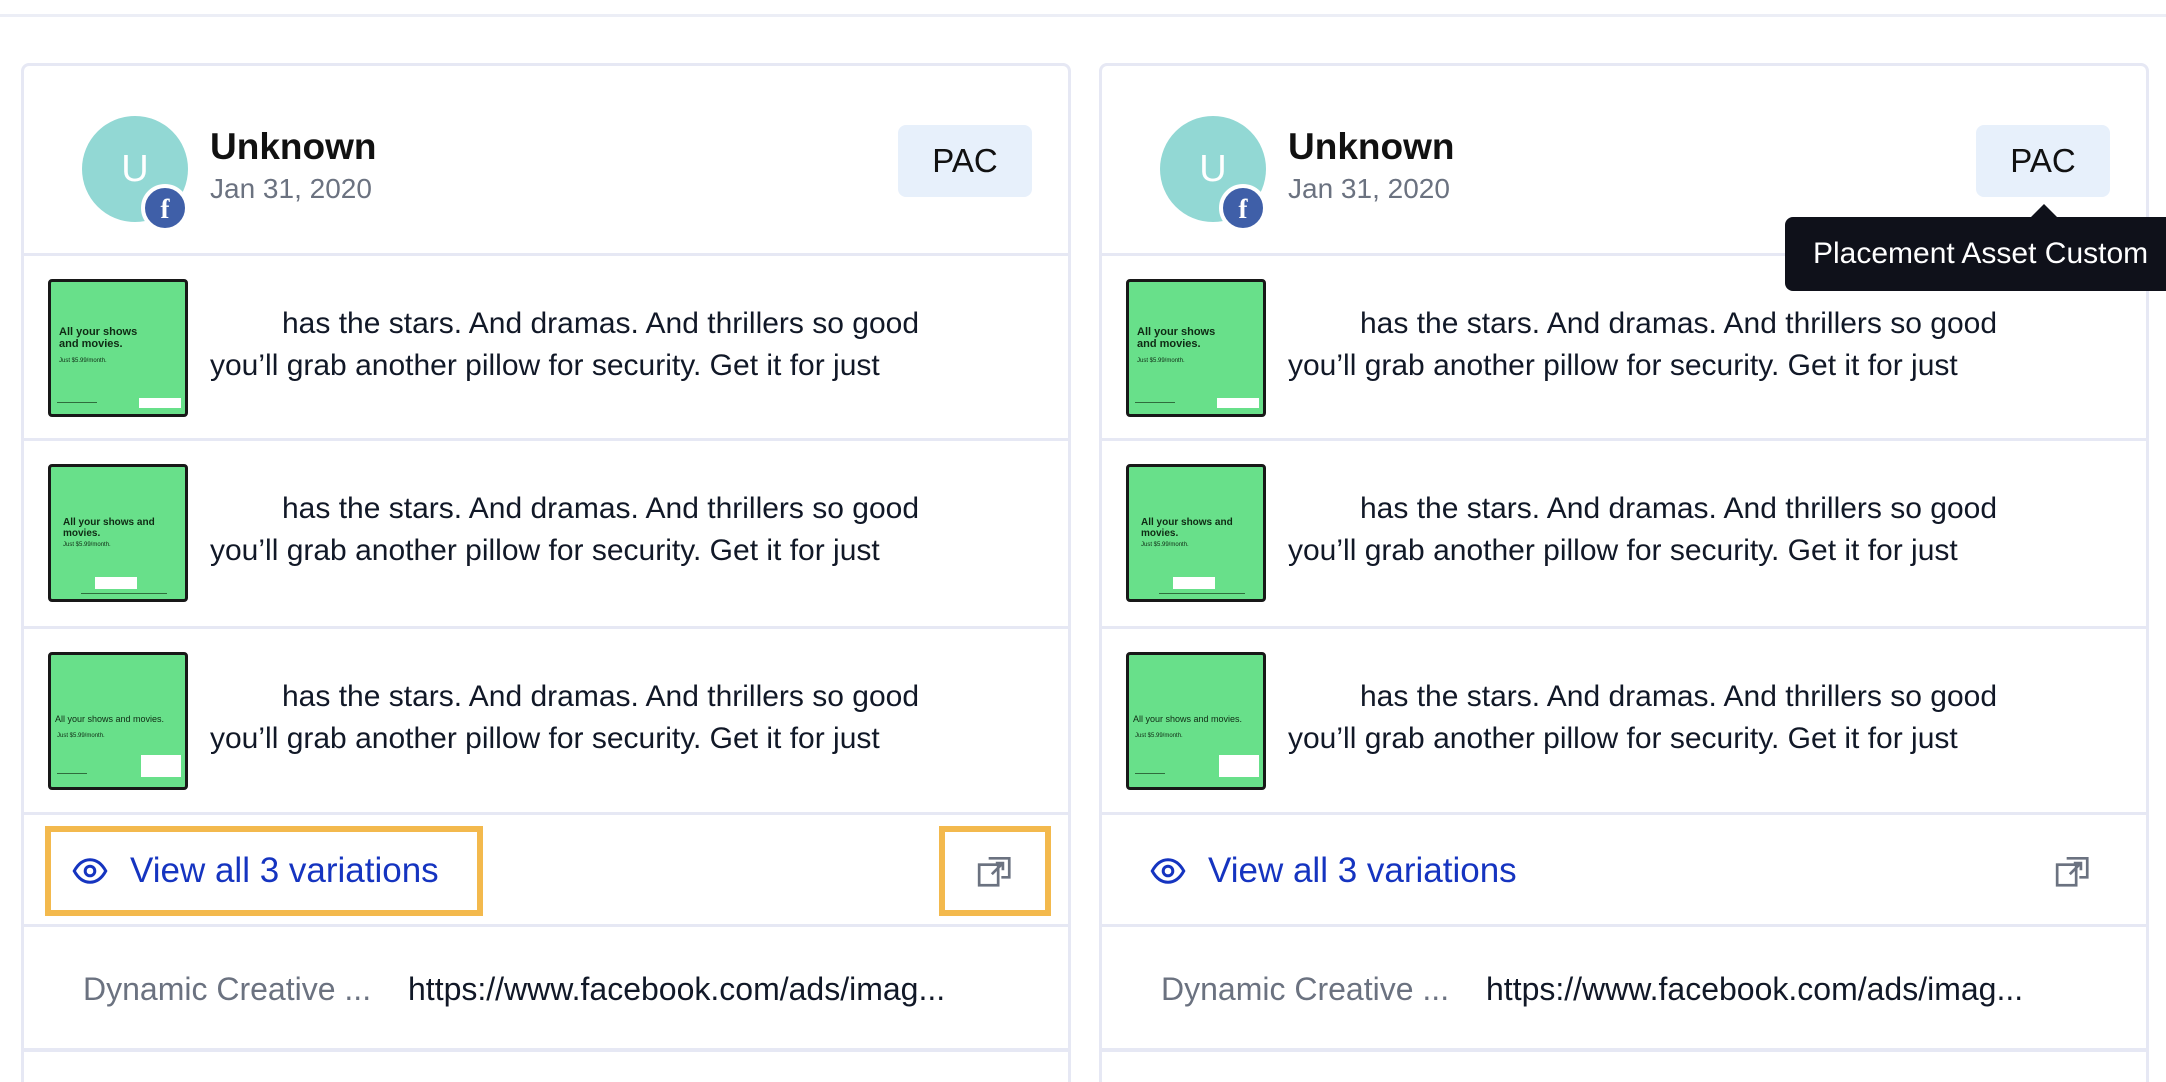  Describe the element at coordinates (1975, 254) in the screenshot. I see `pac-tooltip: Placement Asset Custom` at that location.